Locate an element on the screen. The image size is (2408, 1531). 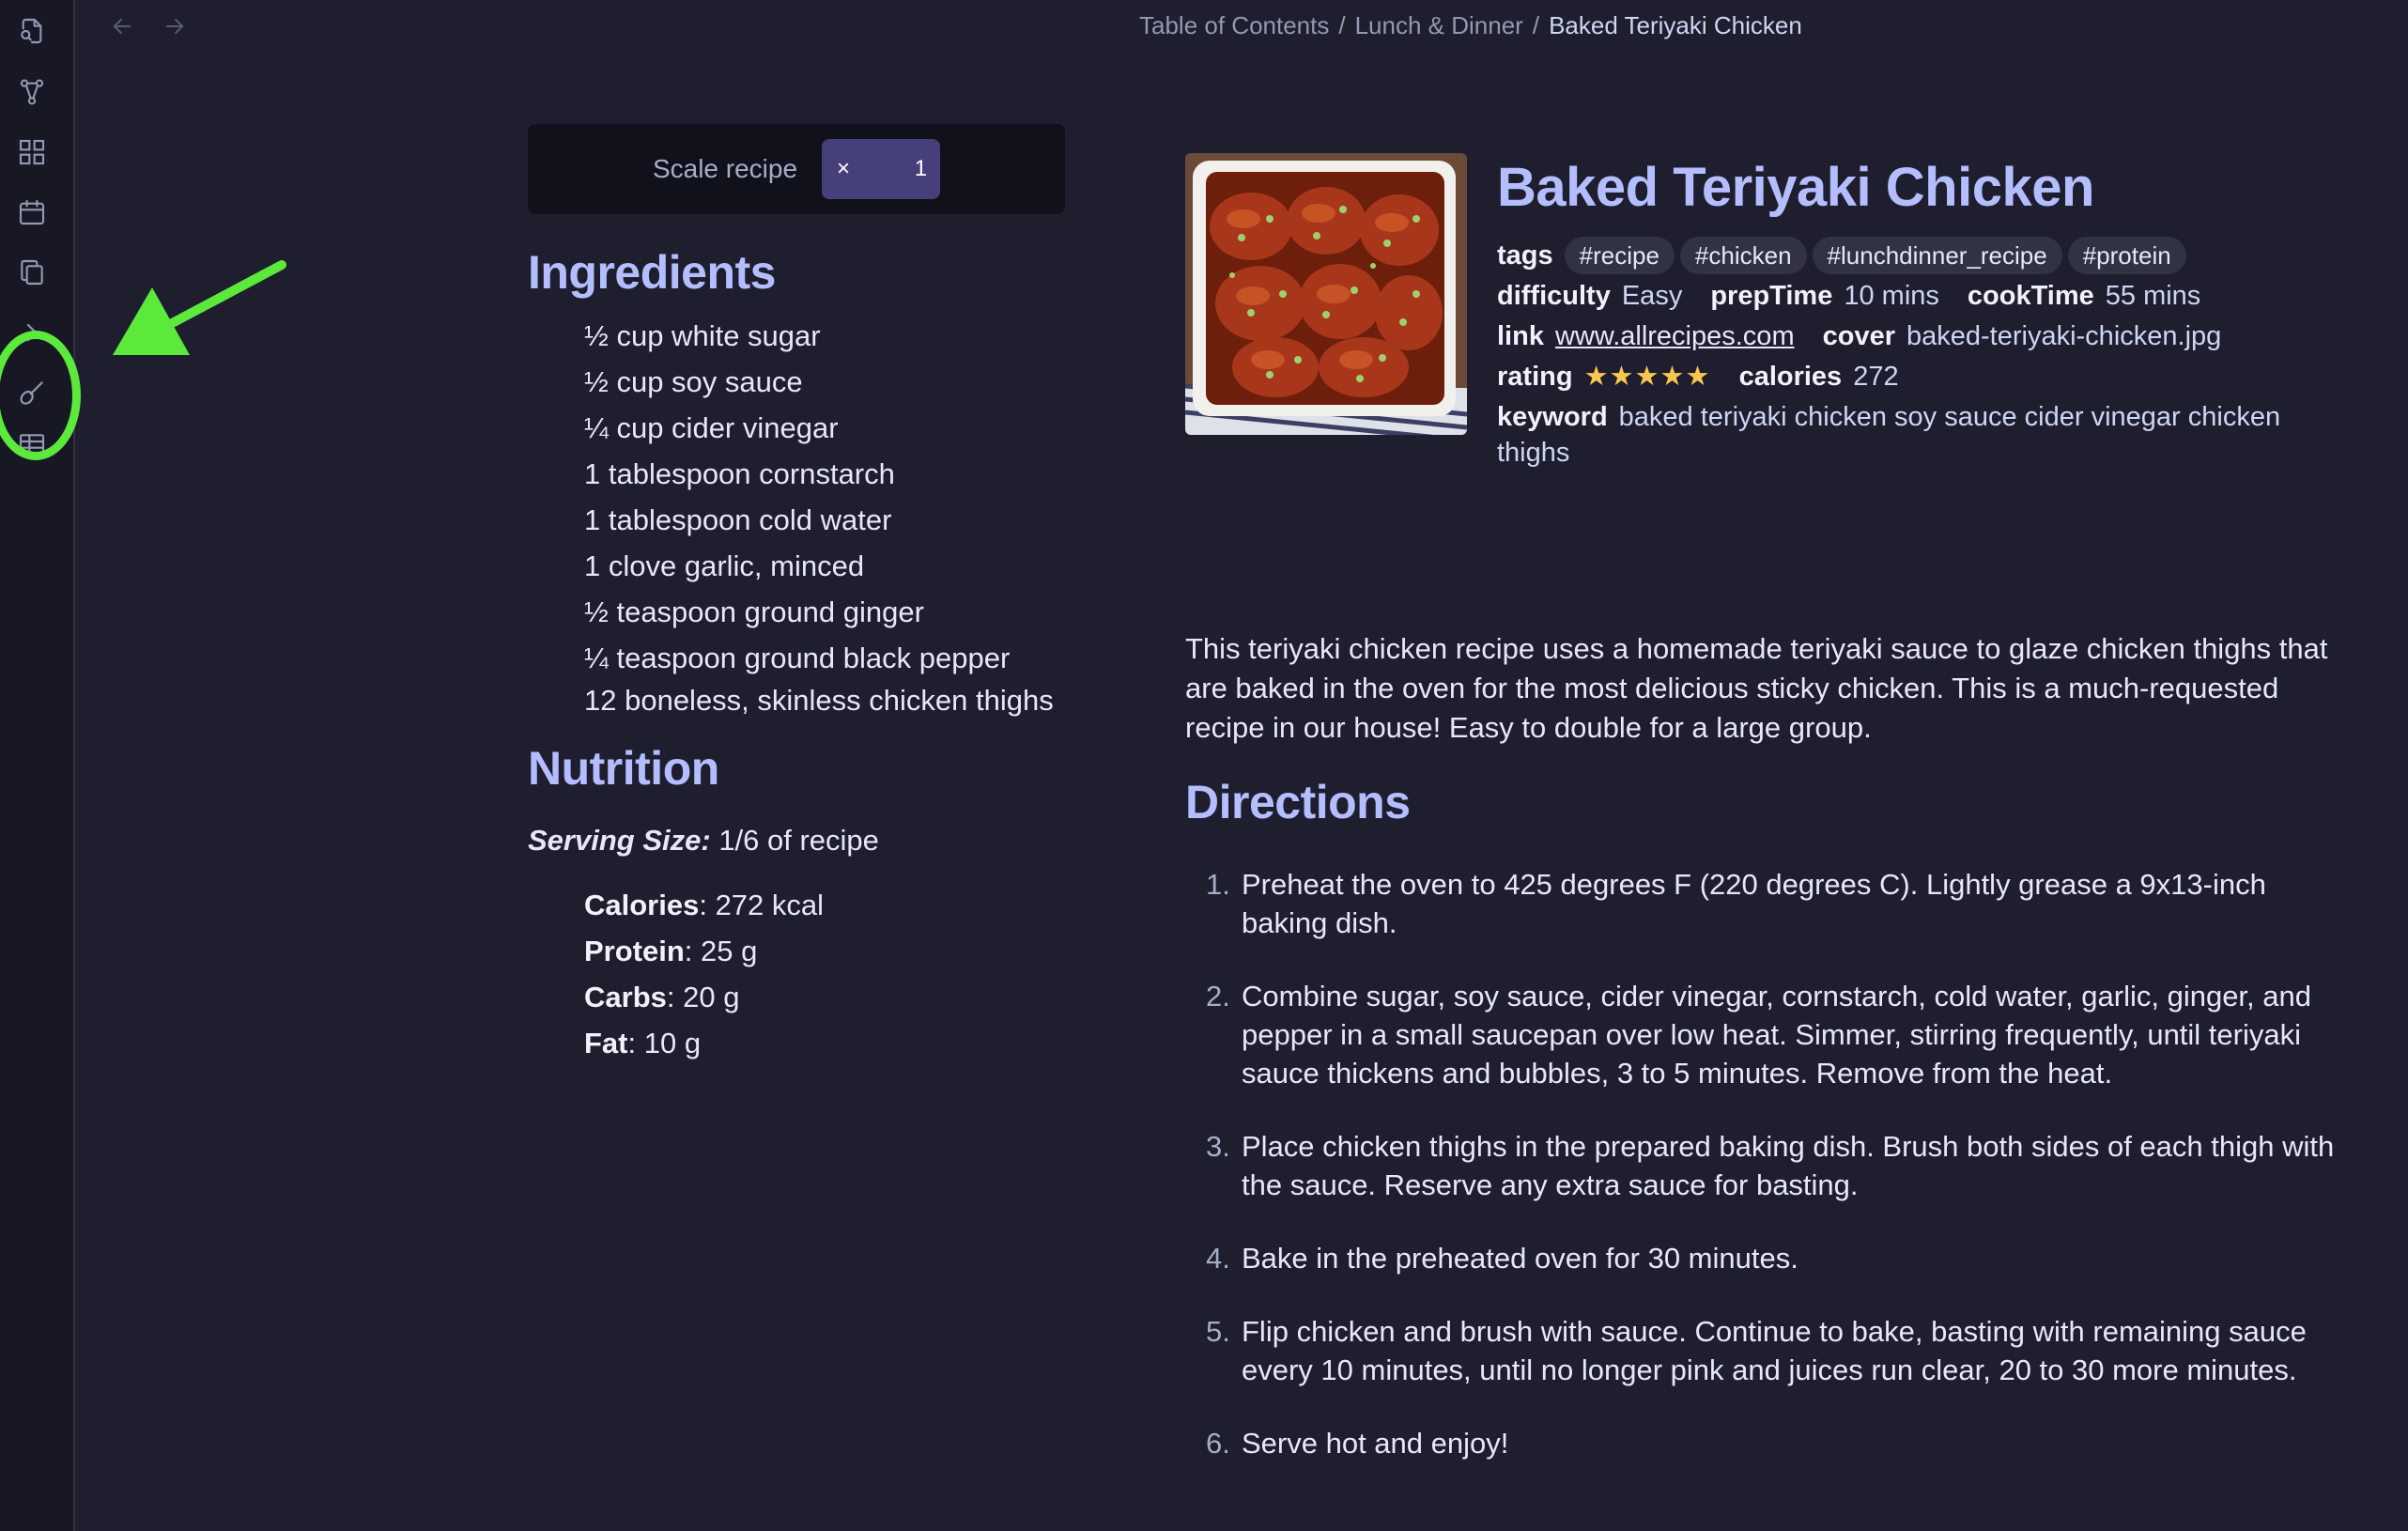
tag-recipe: #recipe is located at coordinates (1619, 256).